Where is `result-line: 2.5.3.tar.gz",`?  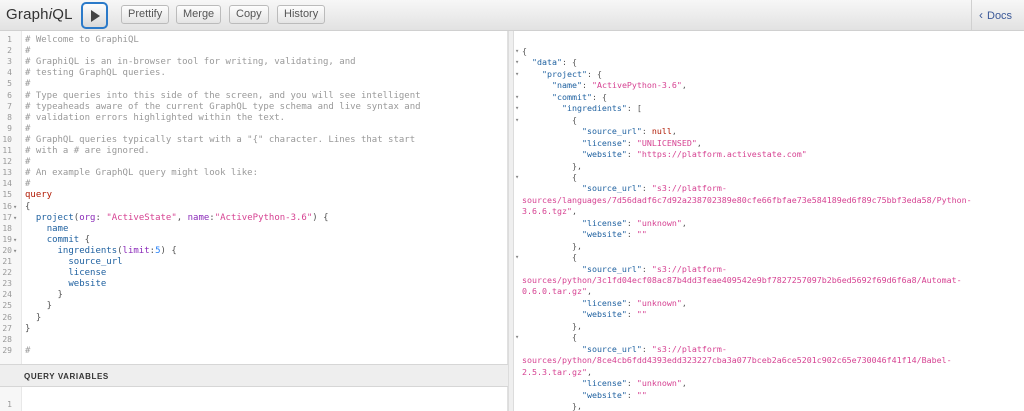 result-line: 2.5.3.tar.gz", is located at coordinates (769, 372).